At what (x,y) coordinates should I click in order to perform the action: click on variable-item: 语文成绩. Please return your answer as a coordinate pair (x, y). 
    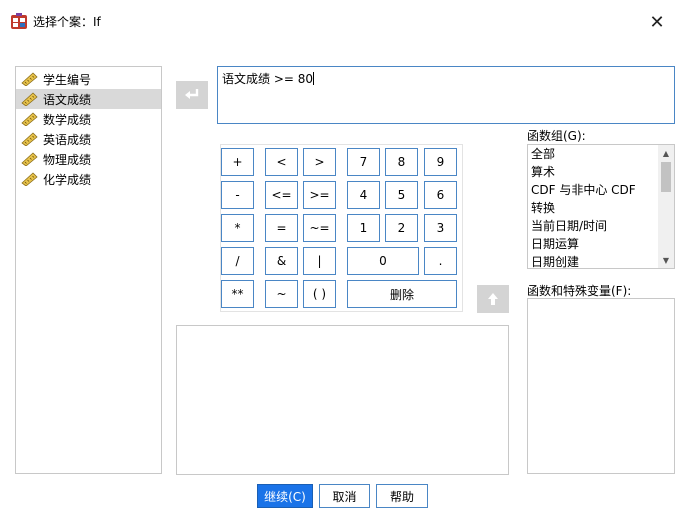
    Looking at the image, I should click on (88, 99).